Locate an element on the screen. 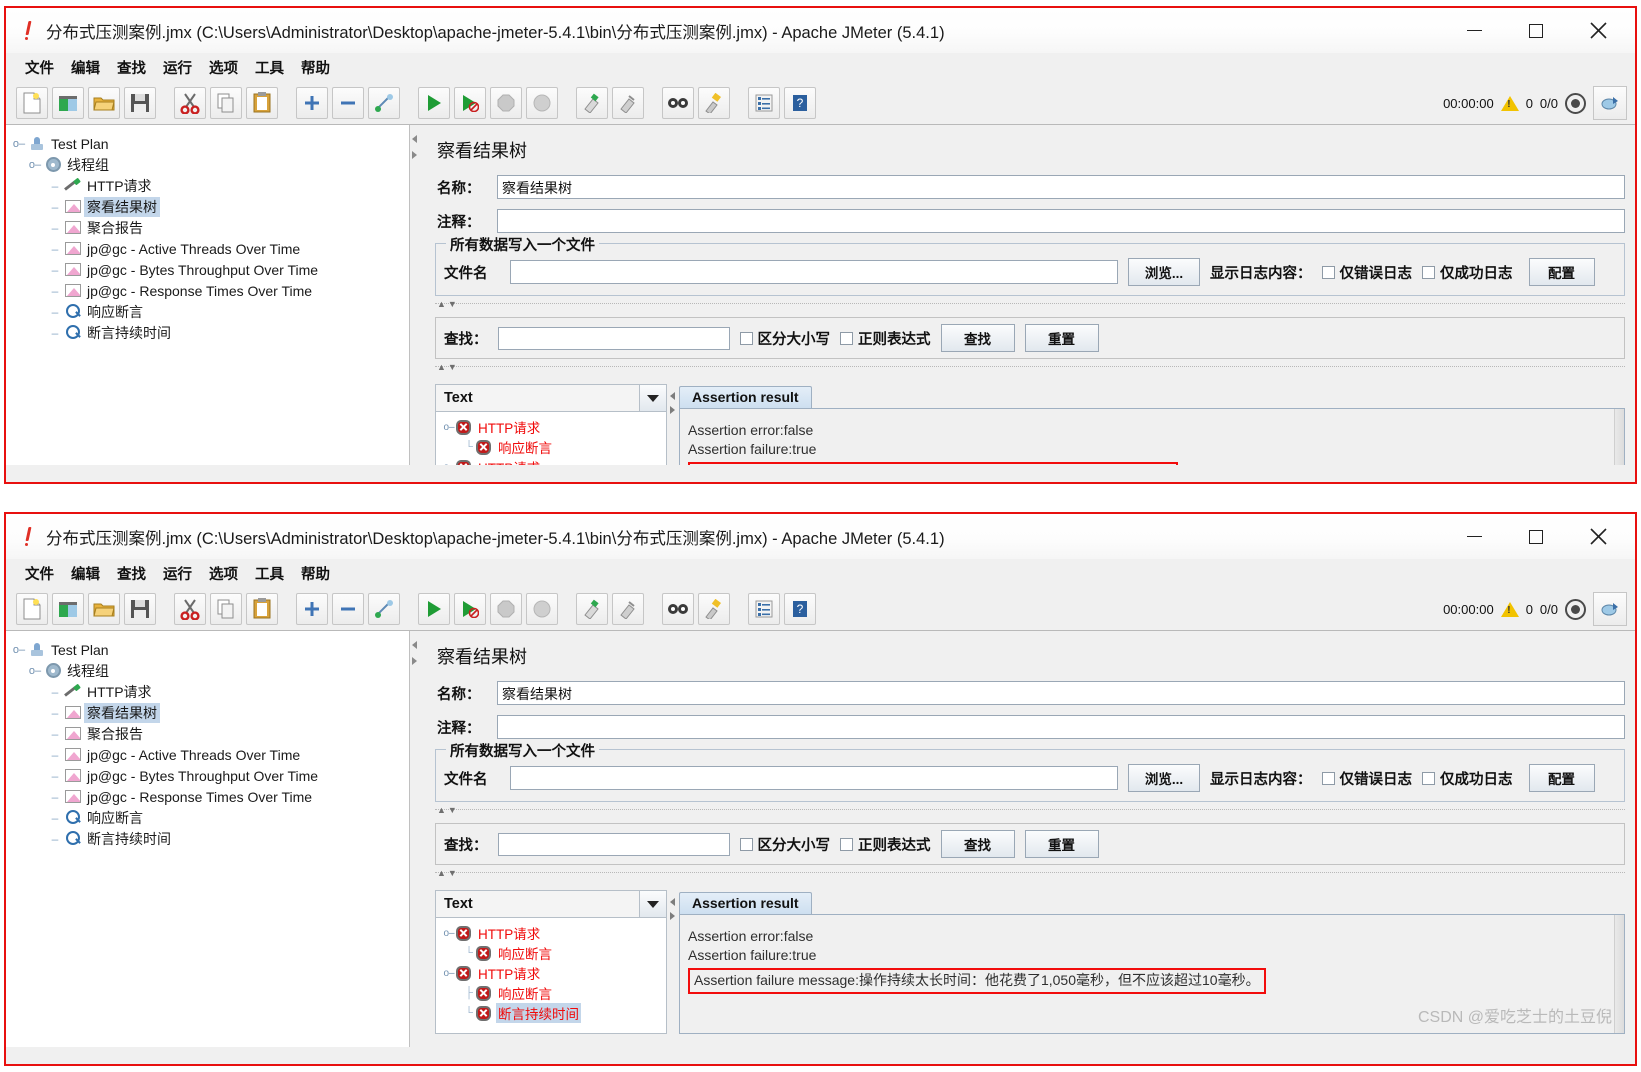 This screenshot has height=1072, width=1641. help-icon: ? is located at coordinates (800, 608).